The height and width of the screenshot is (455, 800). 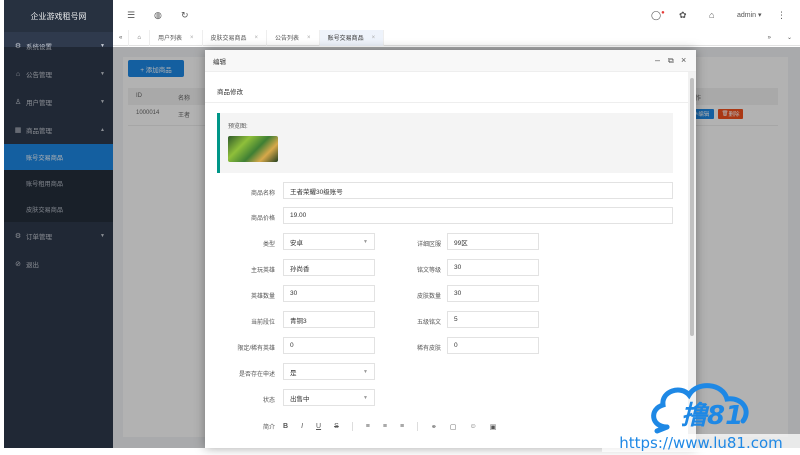 What do you see at coordinates (368, 426) in the screenshot?
I see `align-left-icon: ≡` at bounding box center [368, 426].